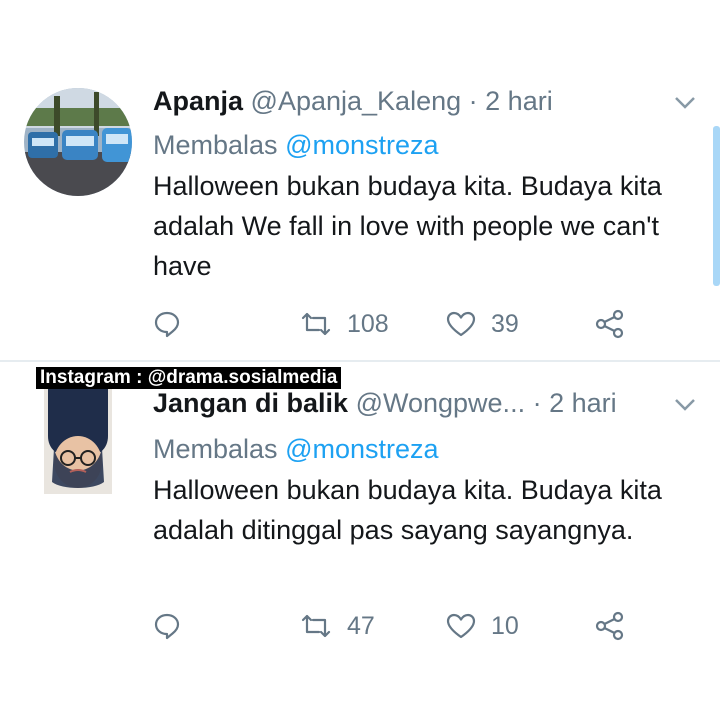 The height and width of the screenshot is (720, 720). What do you see at coordinates (393, 324) in the screenshot?
I see `tweet-actions: 108 39` at bounding box center [393, 324].